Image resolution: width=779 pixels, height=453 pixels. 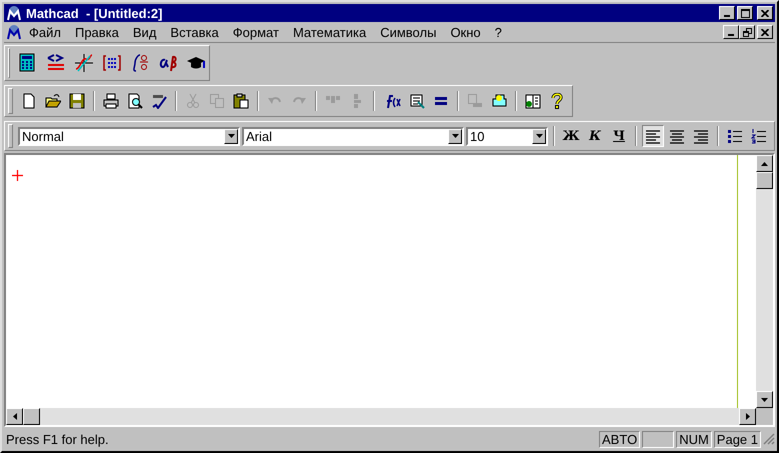 I want to click on scroll-down-button, so click(x=764, y=399).